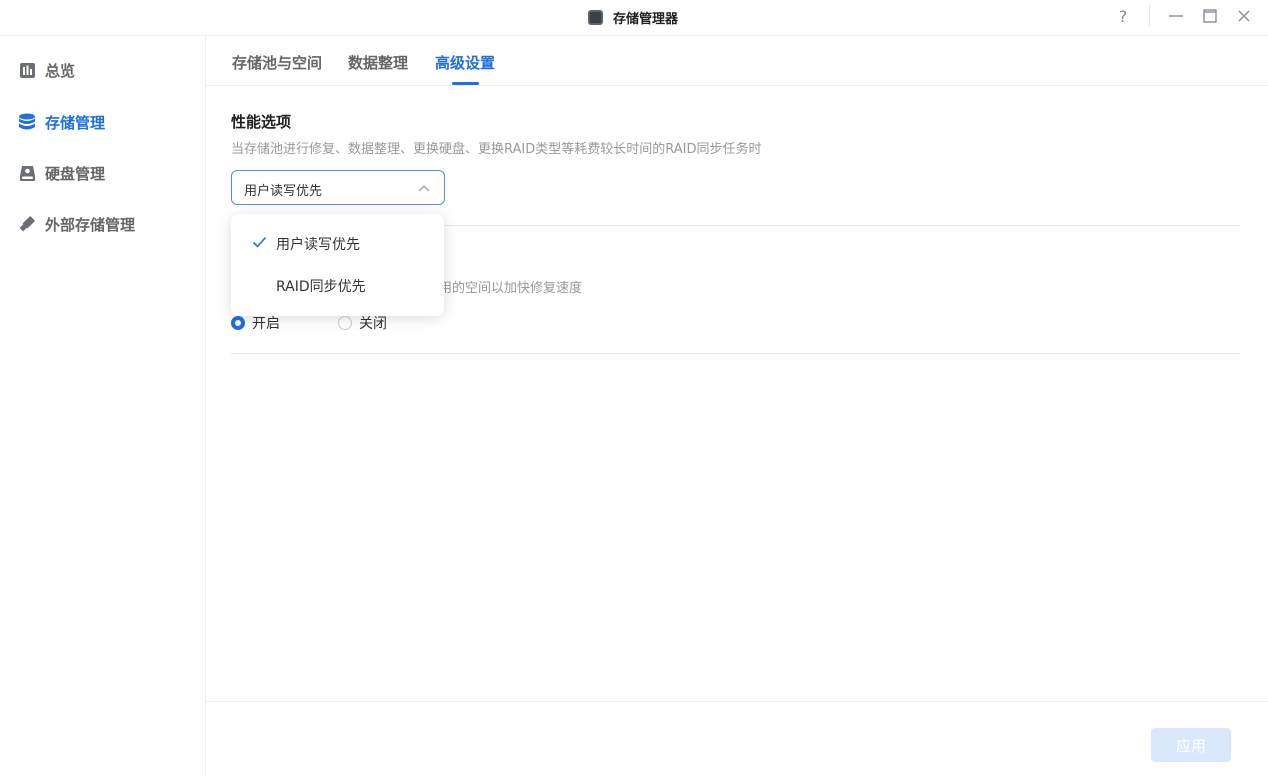 The width and height of the screenshot is (1268, 776). Describe the element at coordinates (75, 173) in the screenshot. I see `sidebar-item-label: 硬盘管理` at that location.